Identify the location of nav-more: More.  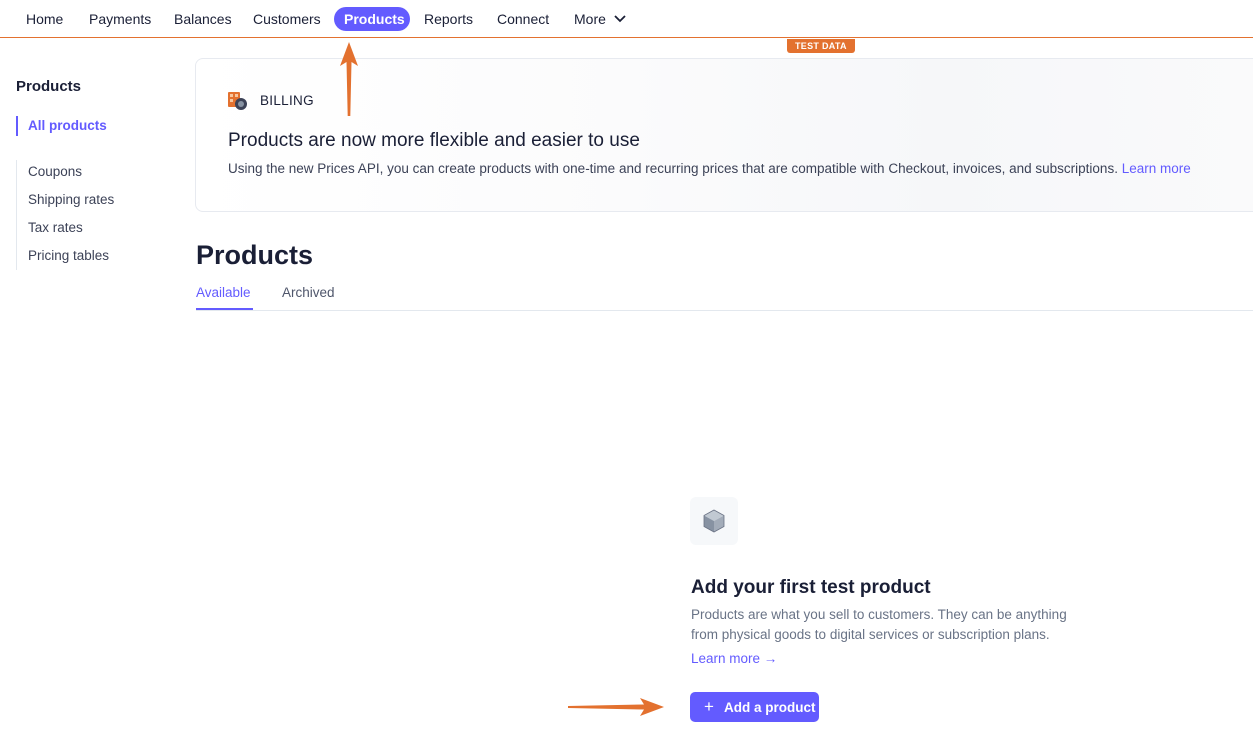
(600, 19).